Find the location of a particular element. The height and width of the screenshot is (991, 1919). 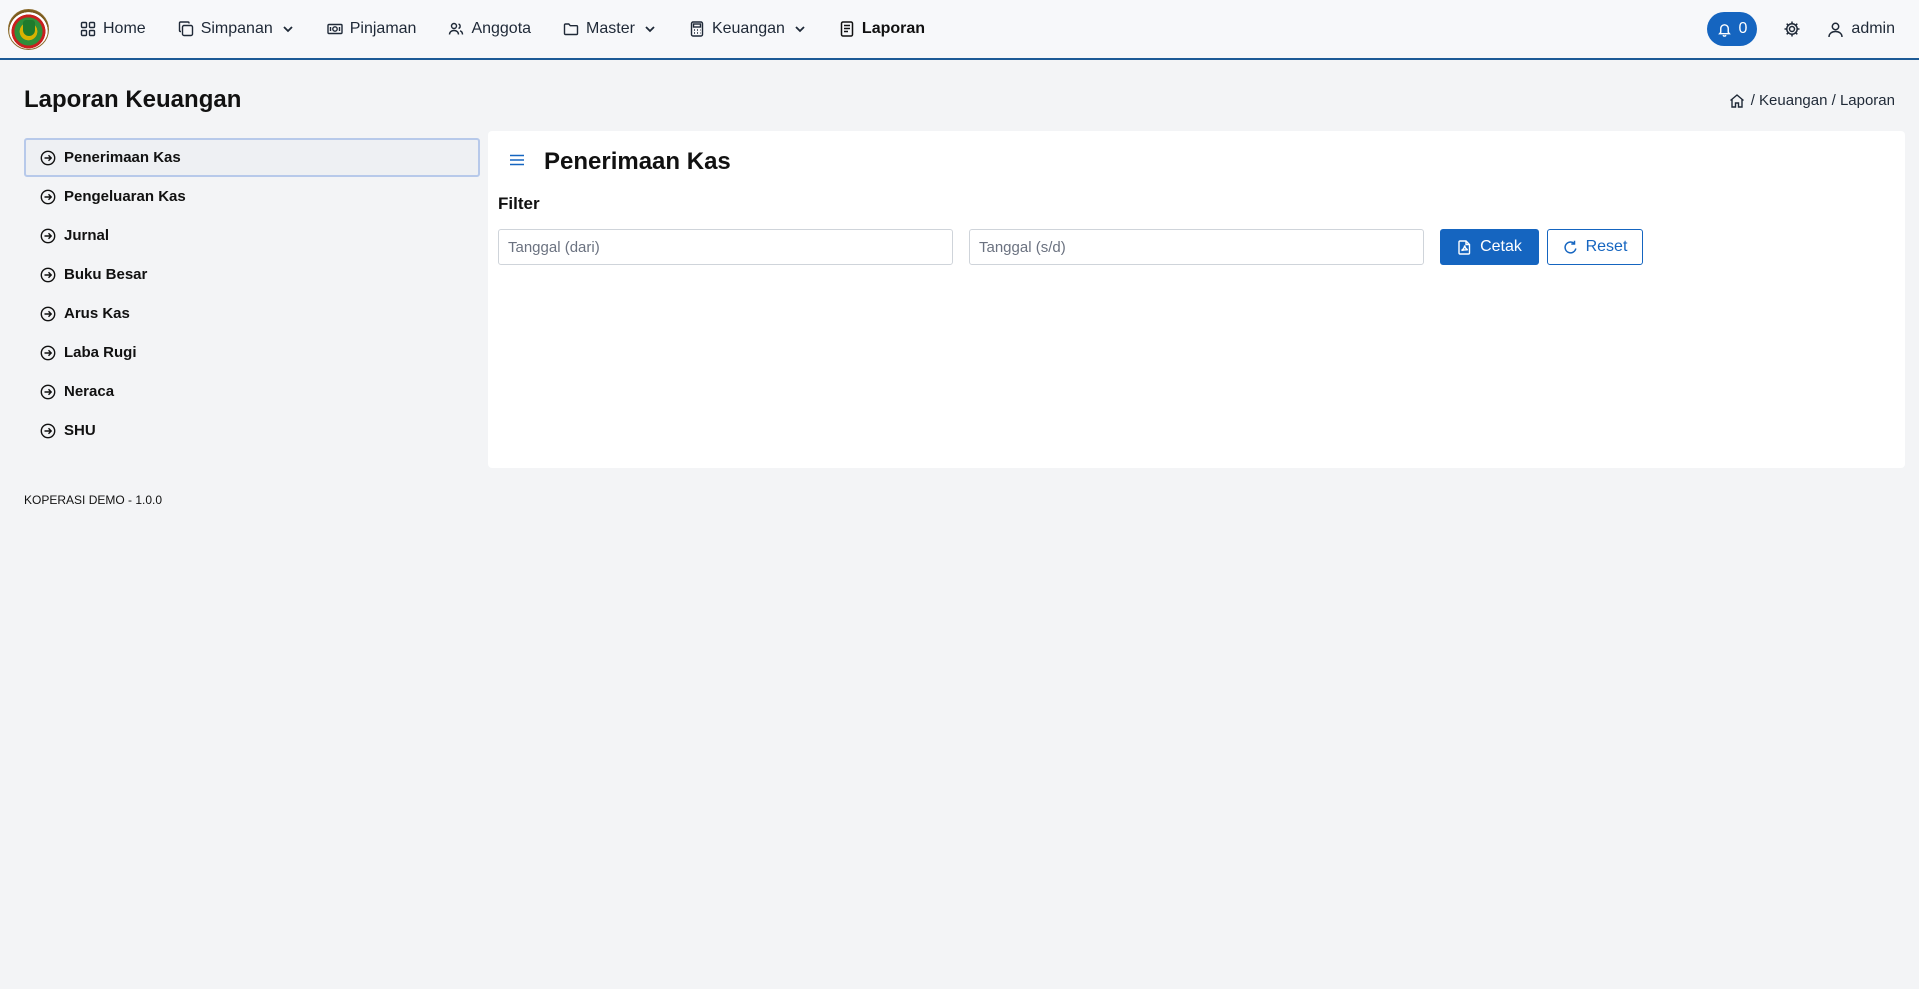

sidebar-item-label: Laba Rugi is located at coordinates (100, 352).